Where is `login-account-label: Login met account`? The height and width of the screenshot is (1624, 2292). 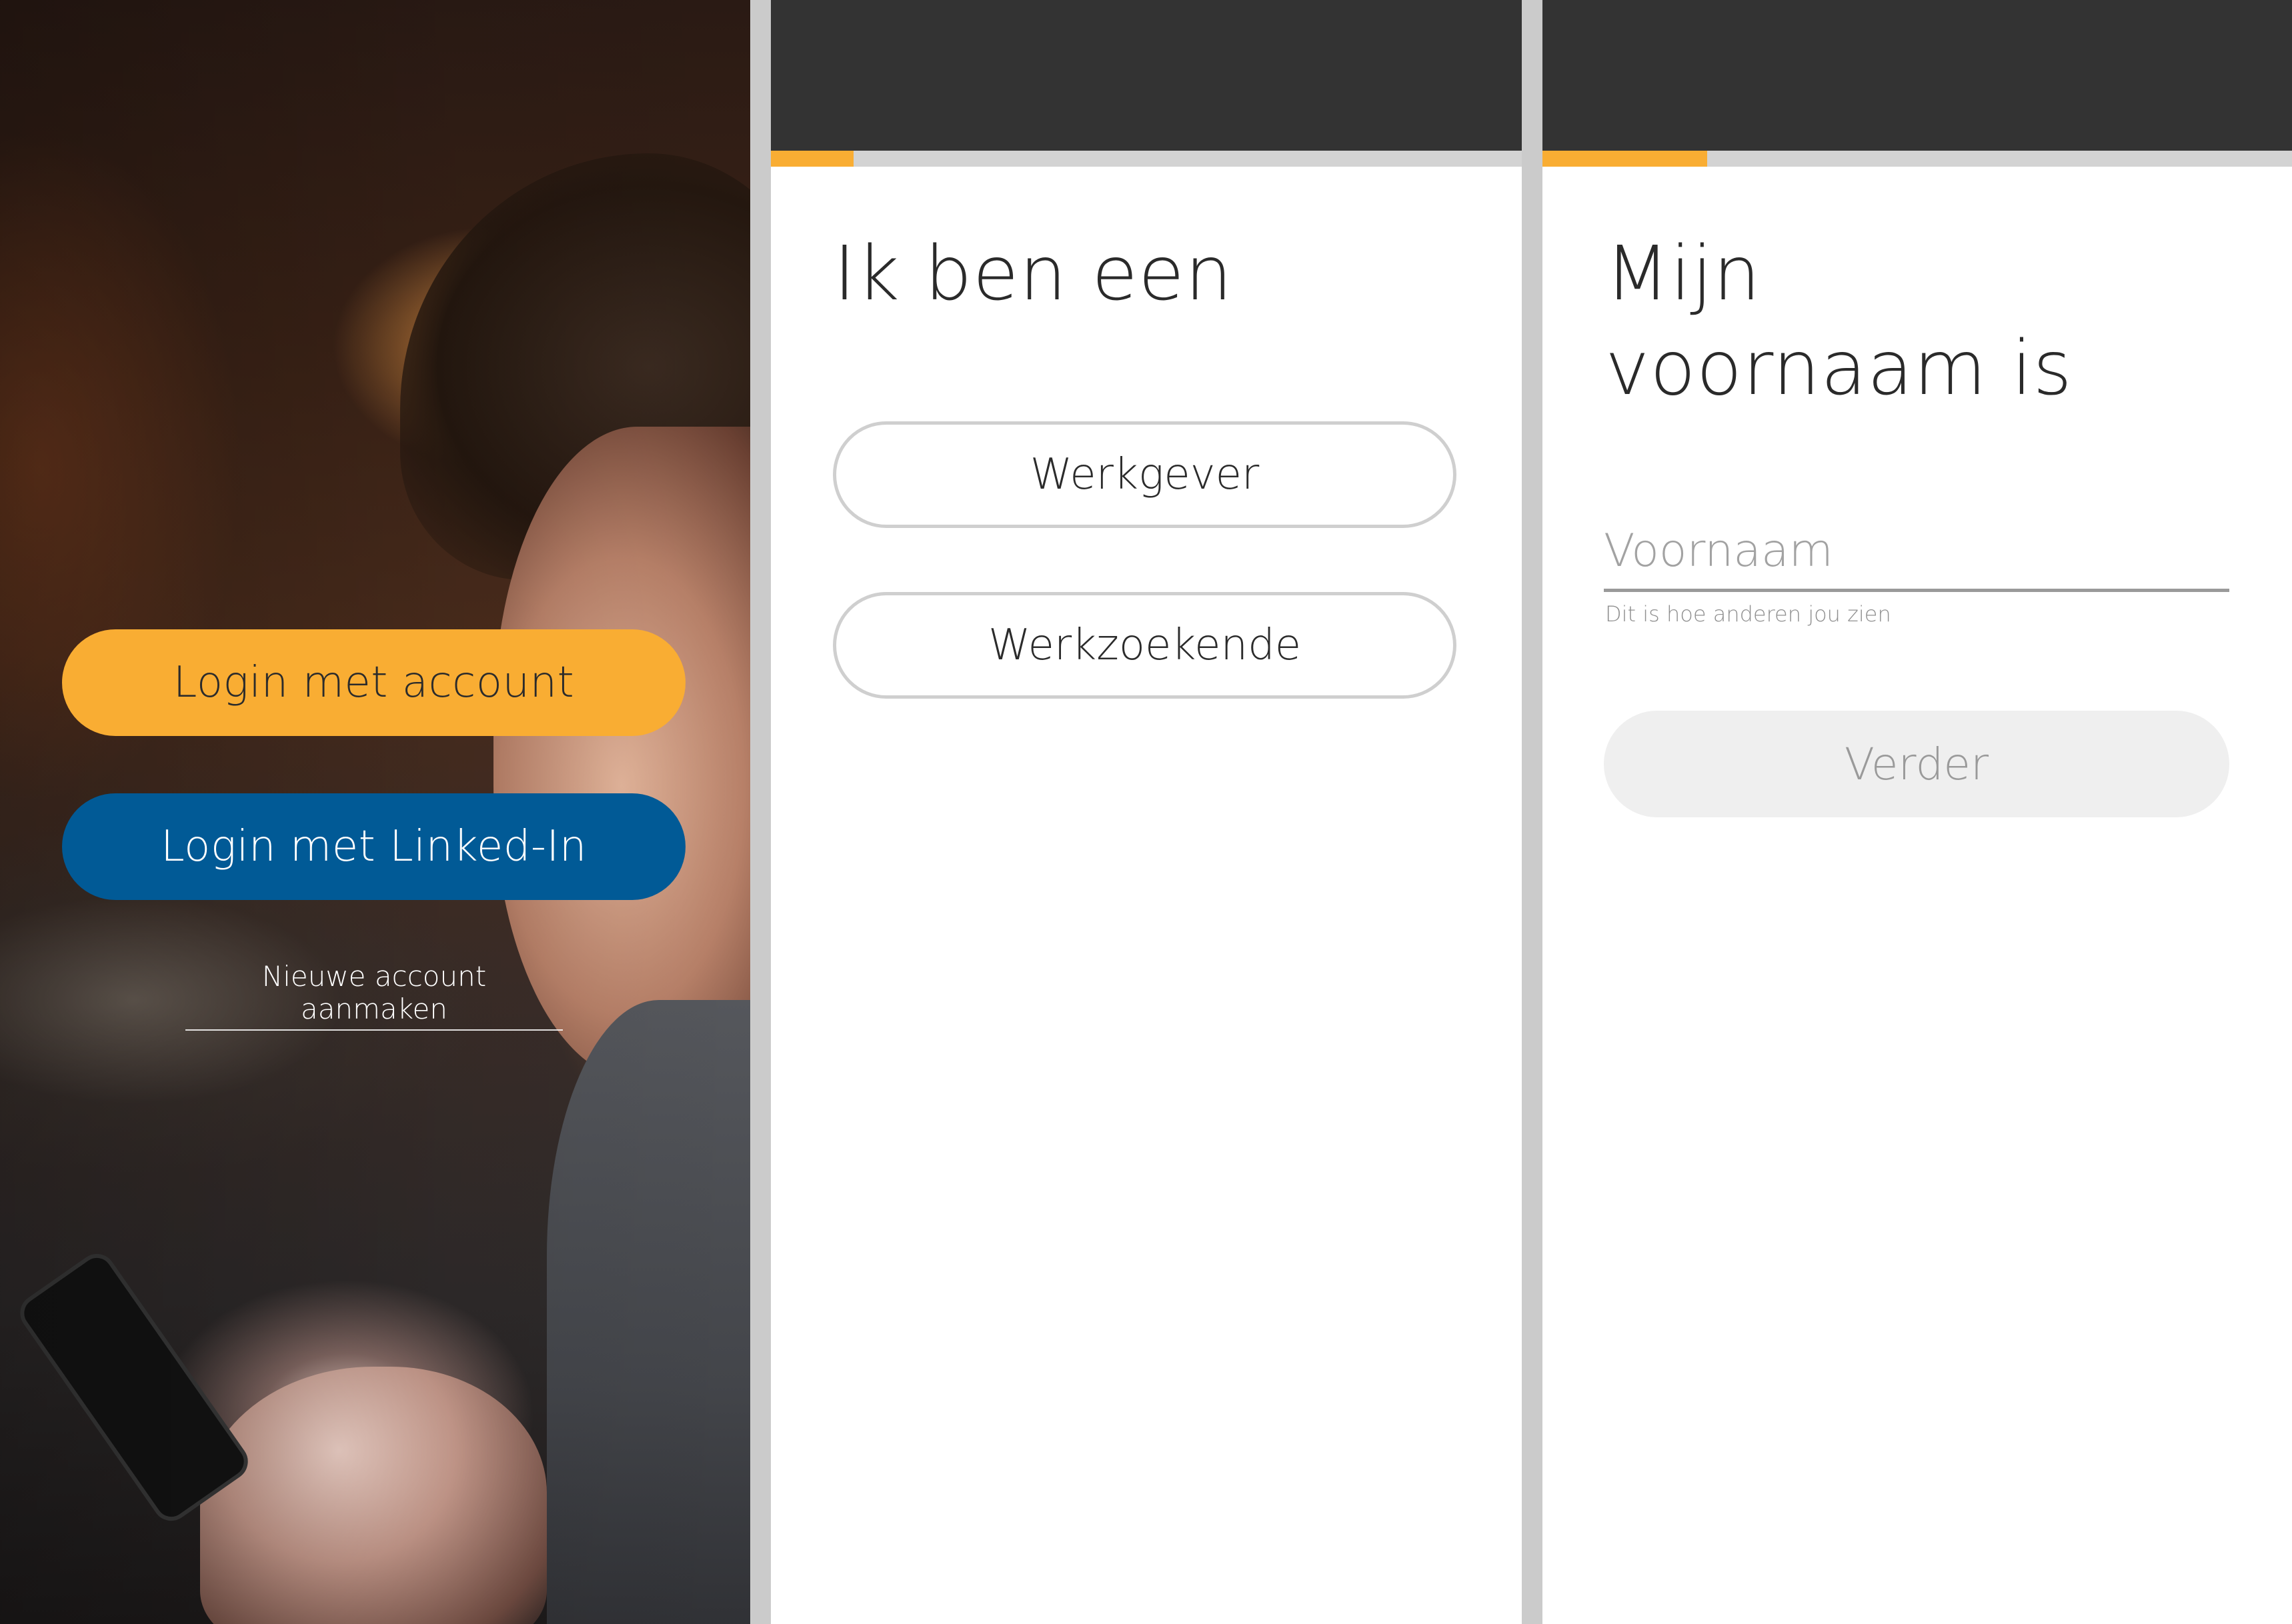 login-account-label: Login met account is located at coordinates (374, 682).